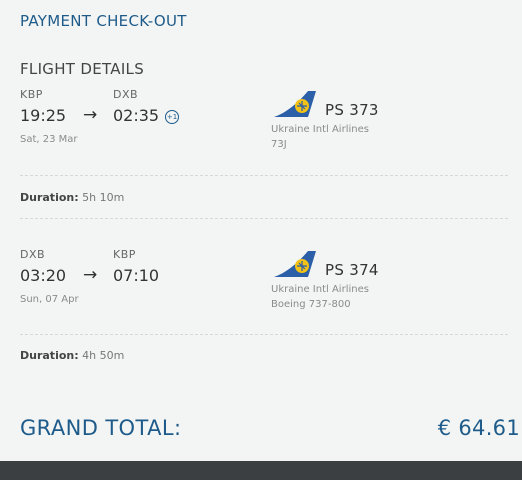  I want to click on aircraft-type: Boeing 737-800, so click(311, 304).